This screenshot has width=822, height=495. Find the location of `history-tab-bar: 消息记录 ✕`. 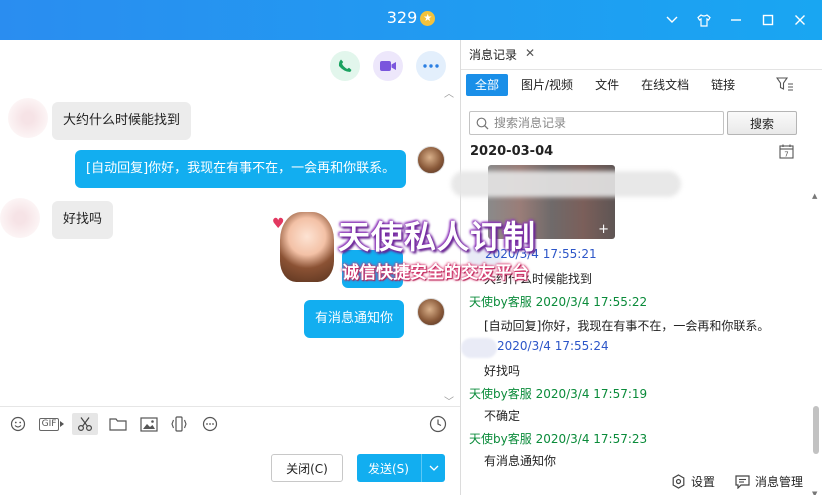

history-tab-bar: 消息记录 ✕ is located at coordinates (641, 55).